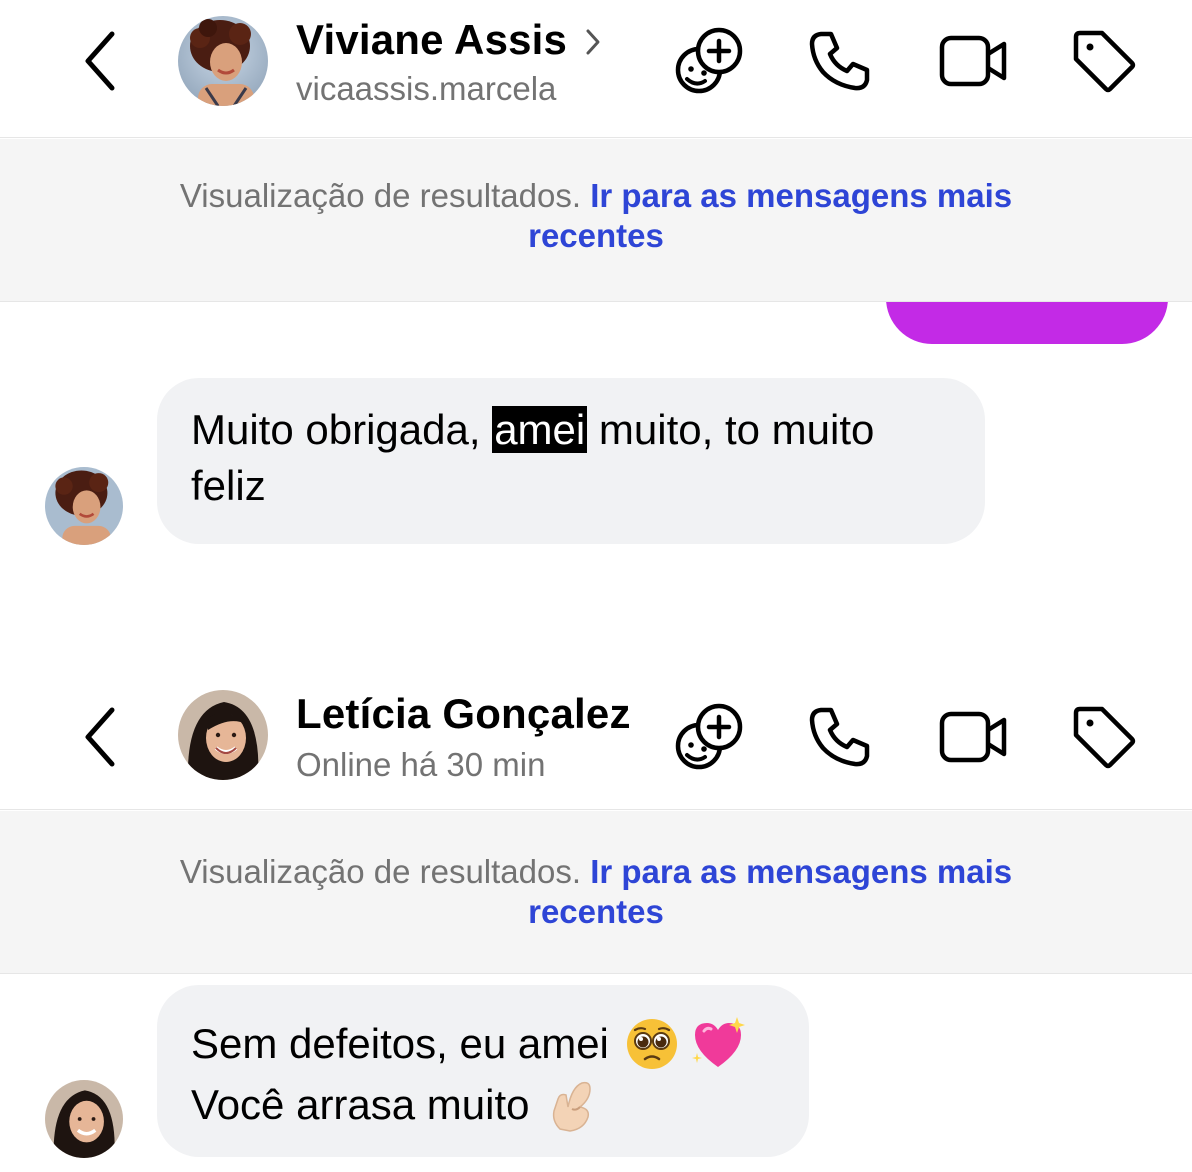 The image size is (1192, 1172). I want to click on contact-name: Letícia Gonçalez, so click(463, 713).